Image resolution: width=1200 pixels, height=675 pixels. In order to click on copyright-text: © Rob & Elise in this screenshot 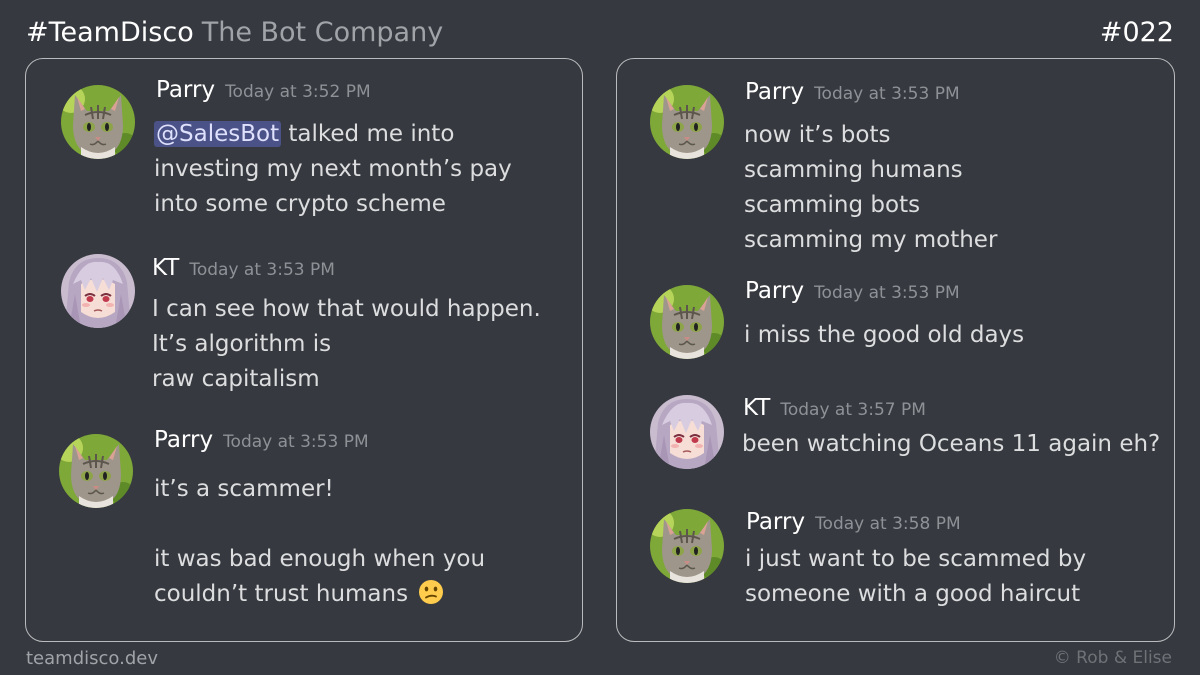, I will do `click(1112, 658)`.